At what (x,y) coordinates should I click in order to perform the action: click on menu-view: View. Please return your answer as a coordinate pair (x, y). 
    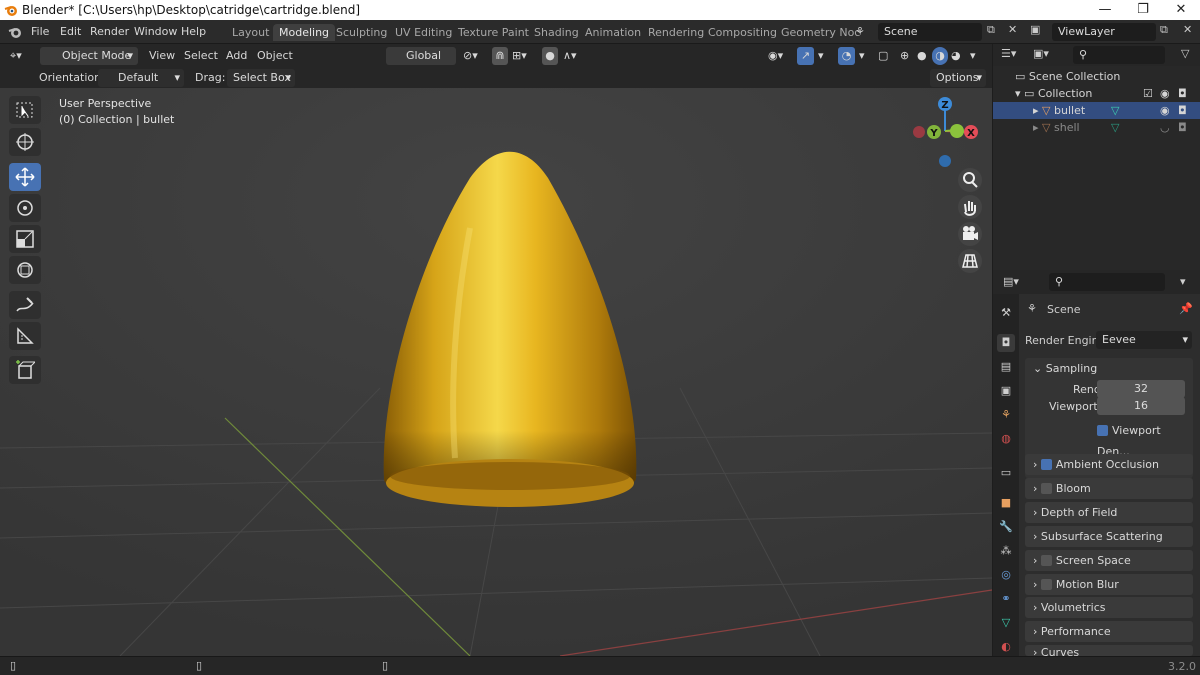
    Looking at the image, I should click on (162, 56).